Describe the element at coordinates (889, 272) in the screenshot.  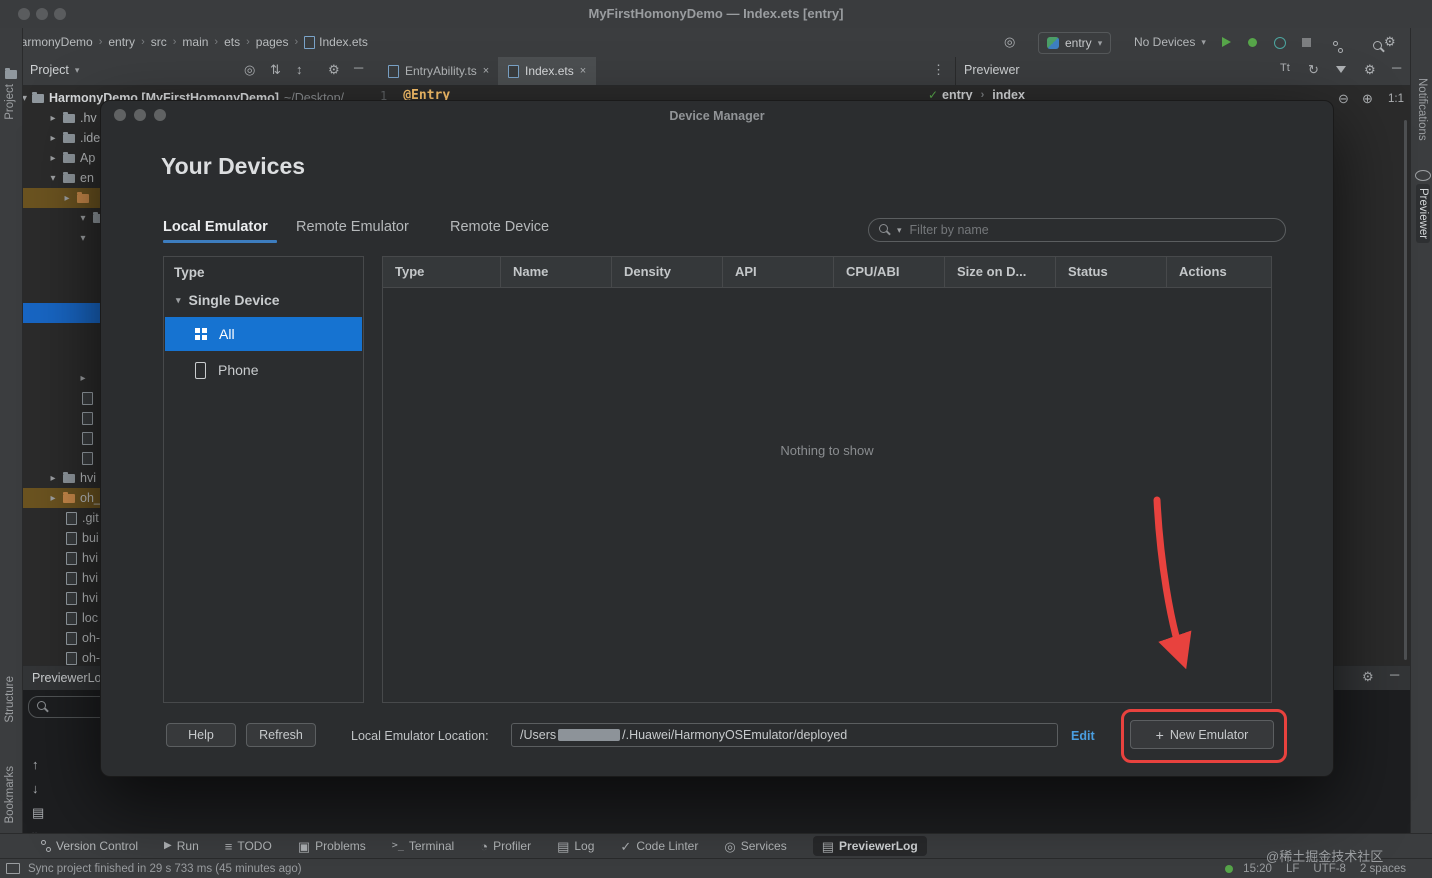
I see `col-cpu-abi: CPU/ABI` at that location.